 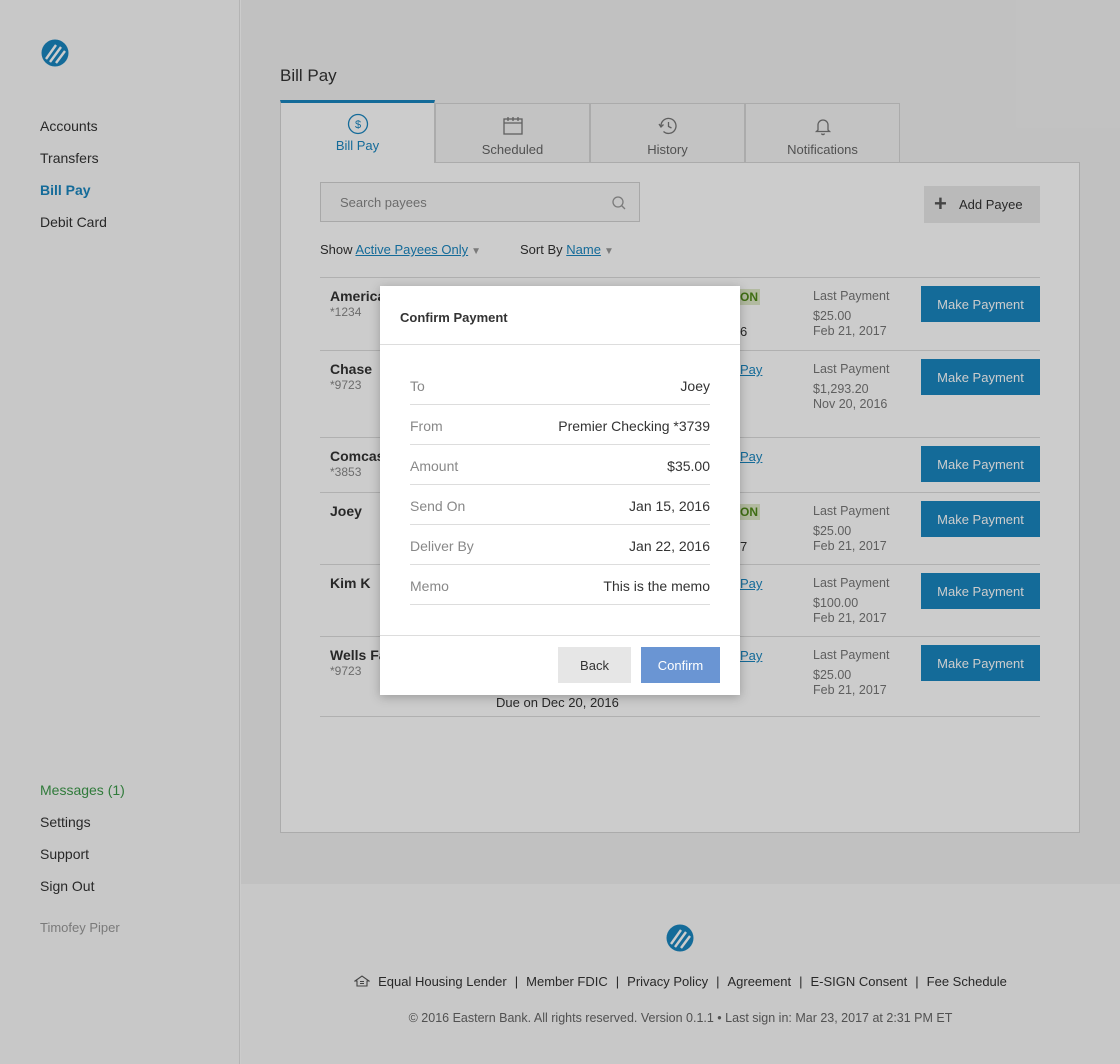 I want to click on detail-row-to: To Joey, so click(x=560, y=385).